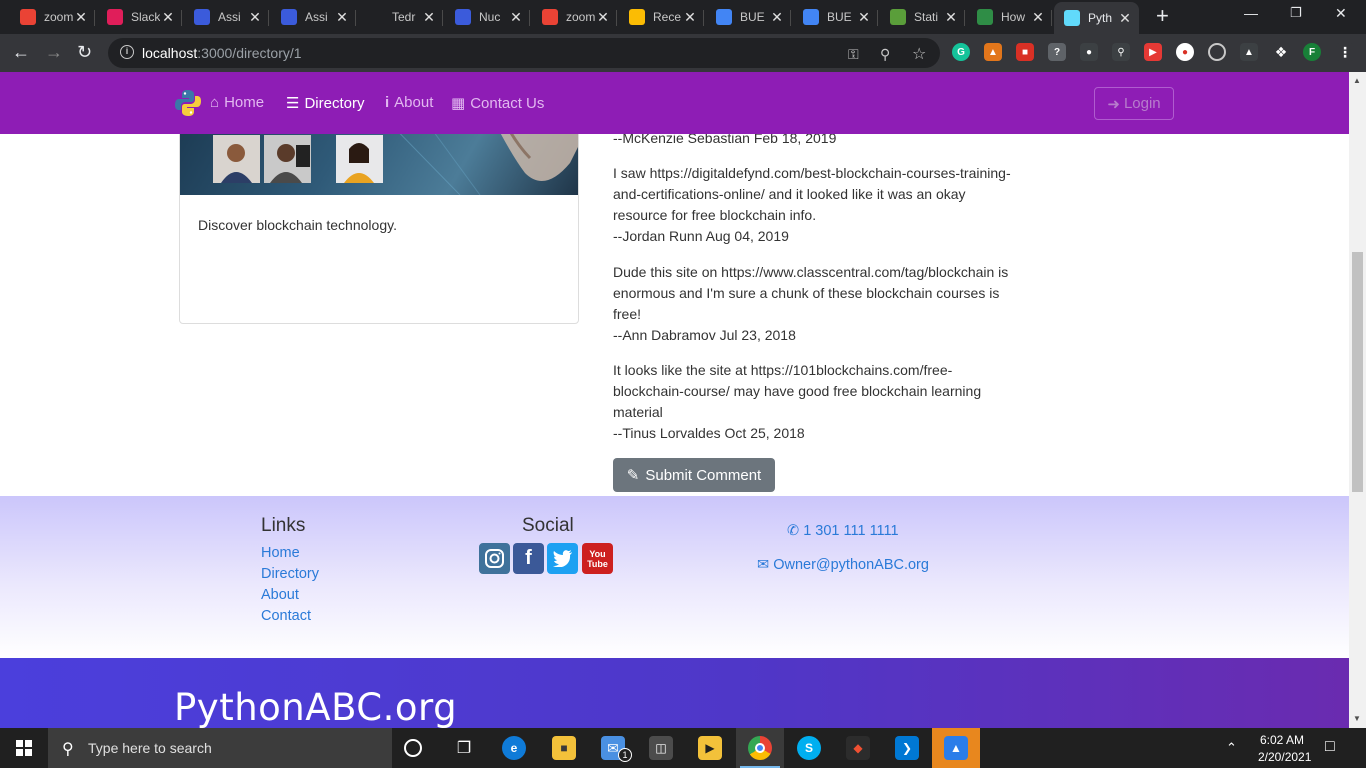 The width and height of the screenshot is (1366, 768). I want to click on comment-author: --Tinus Lorvaldes Oct 25, 2018, so click(709, 433).